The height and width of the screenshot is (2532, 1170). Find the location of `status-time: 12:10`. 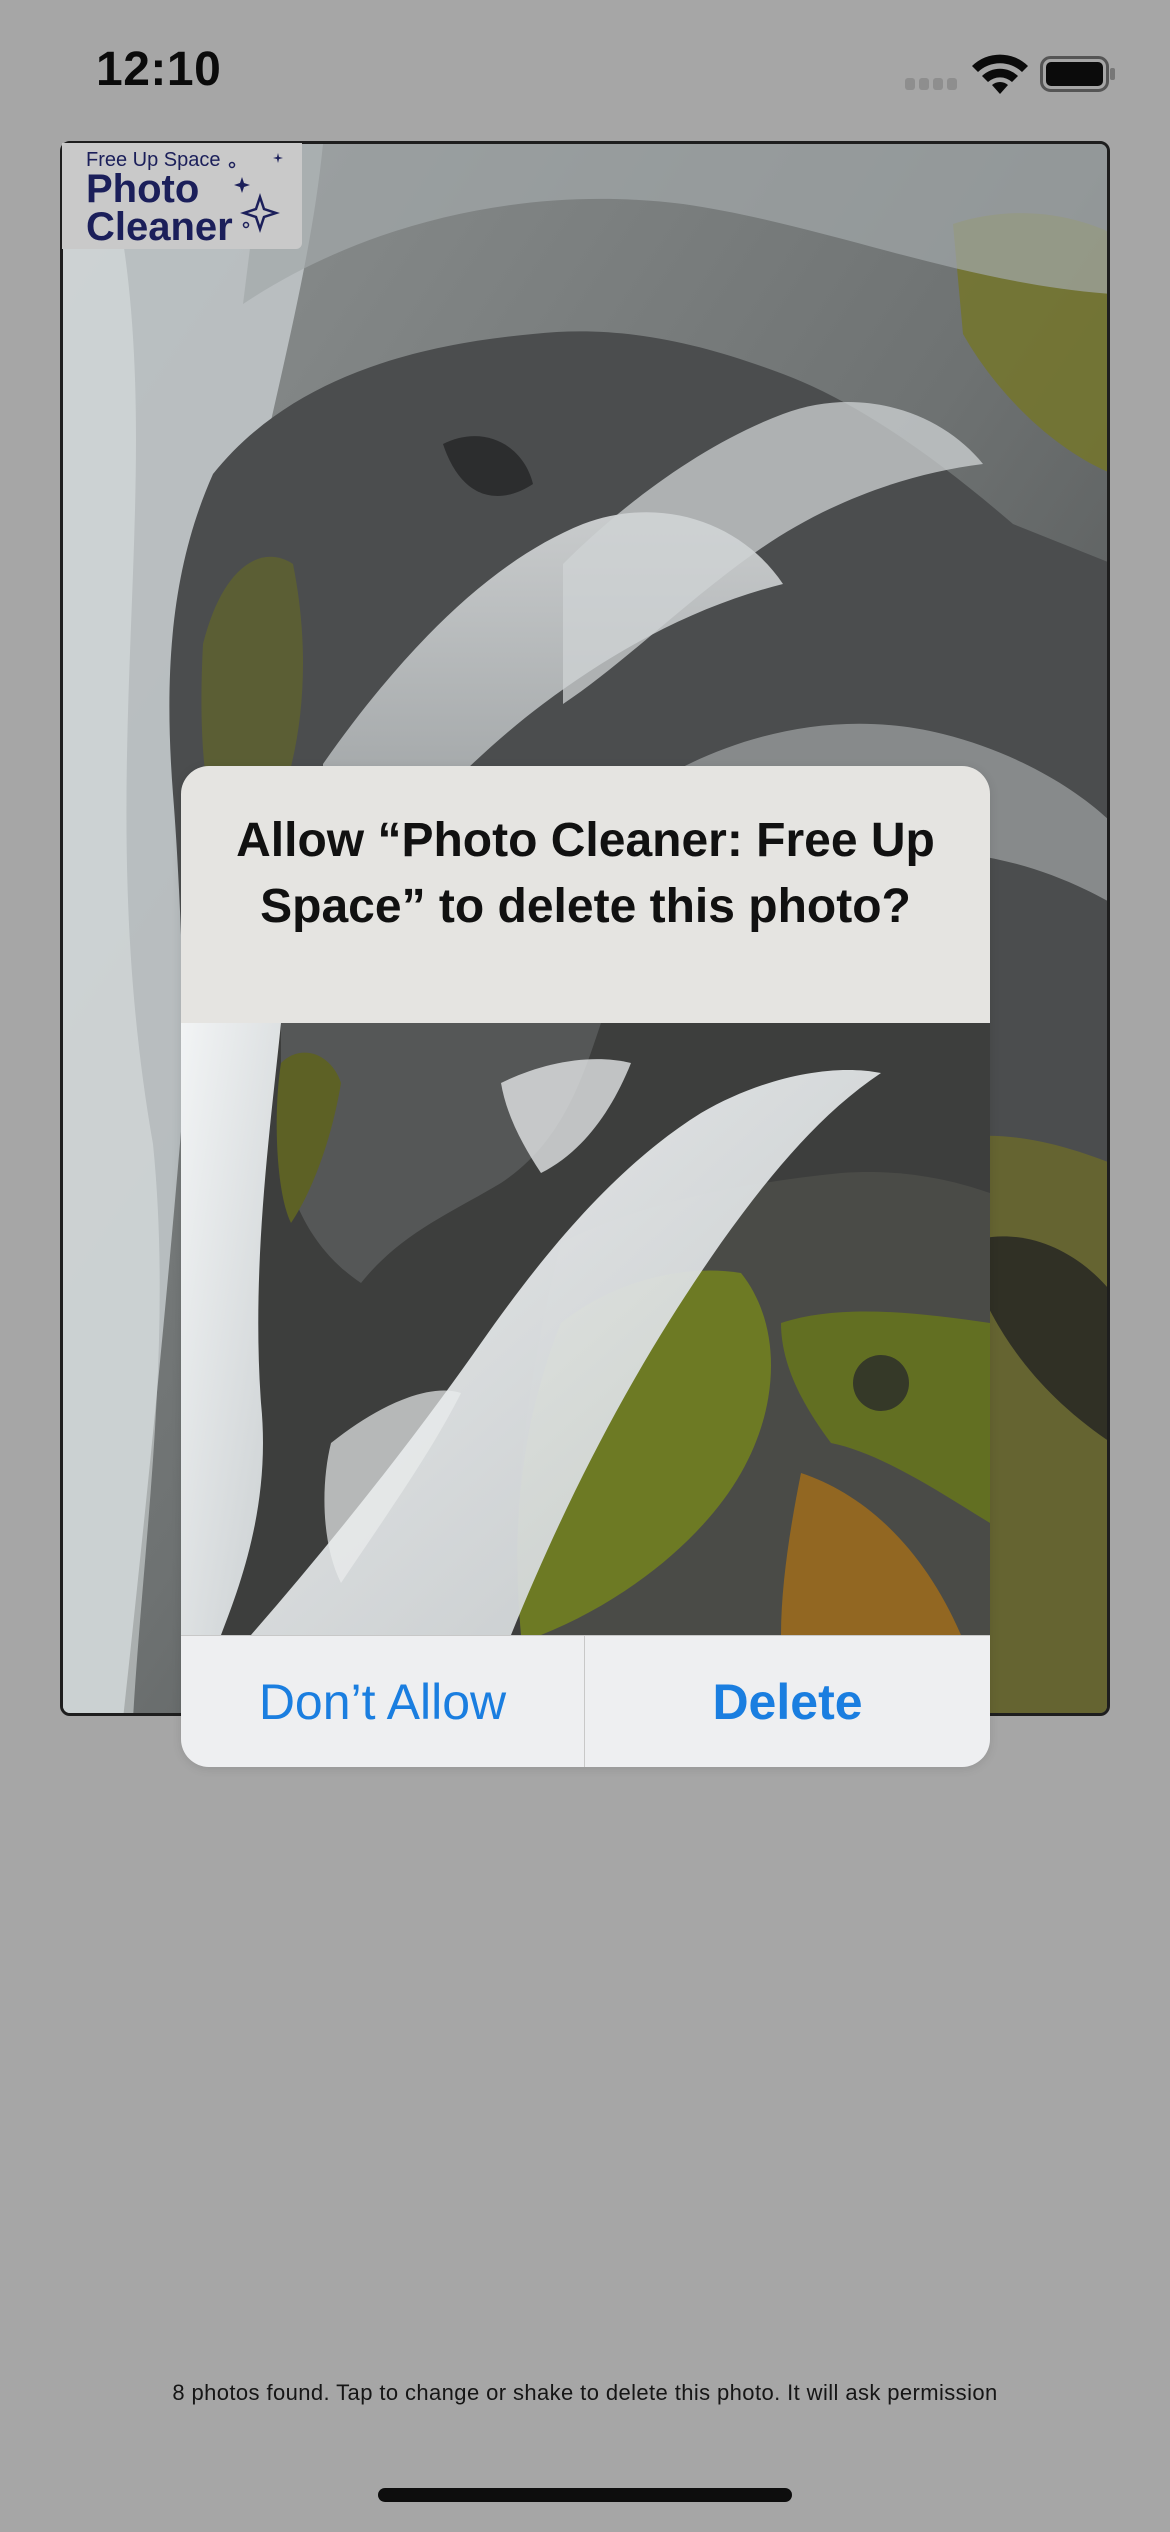

status-time: 12:10 is located at coordinates (159, 69).